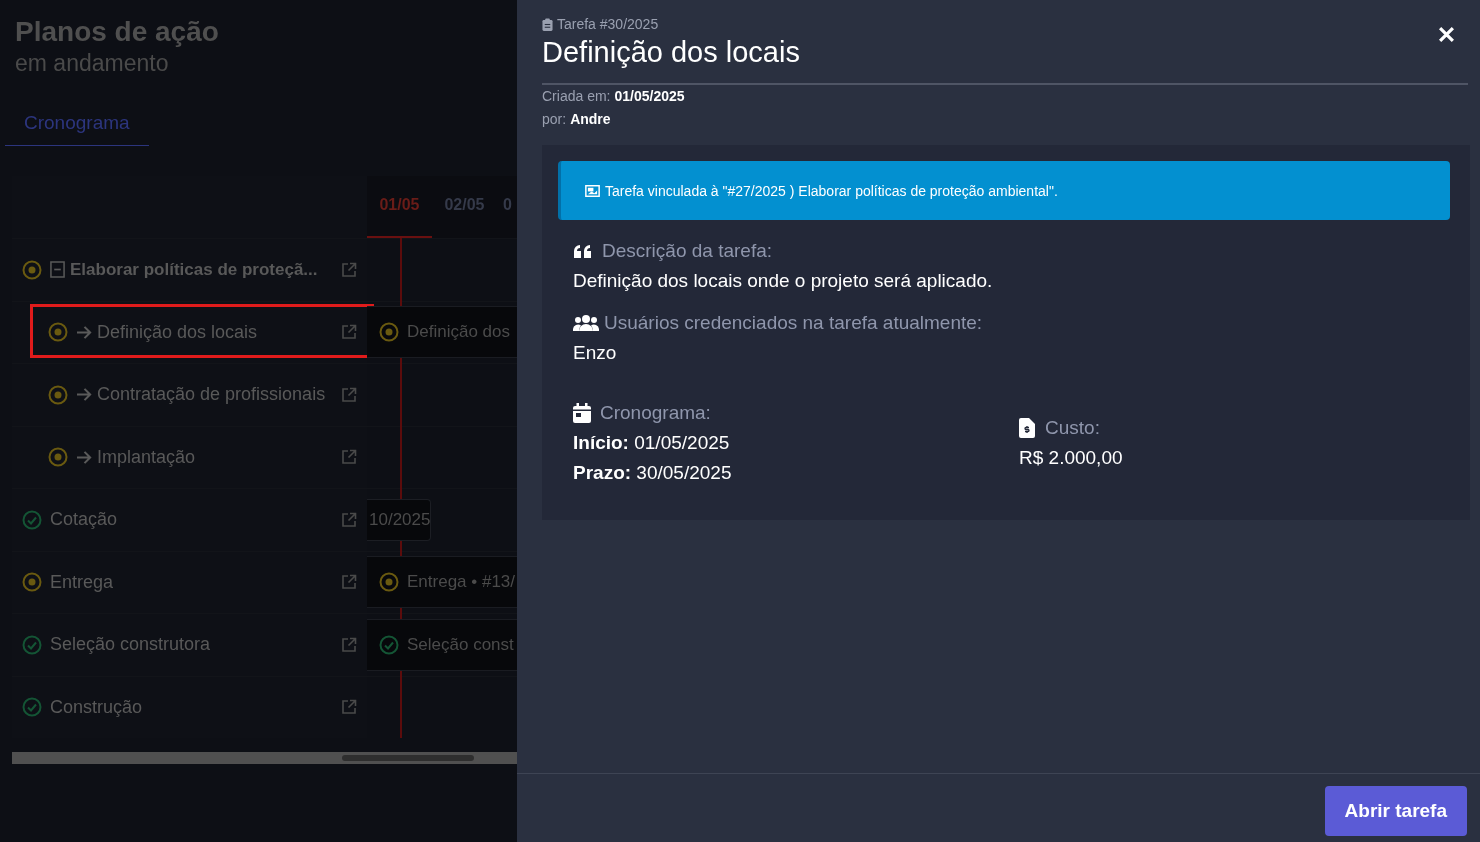  I want to click on drawer-title: Definição dos locais, so click(671, 52).